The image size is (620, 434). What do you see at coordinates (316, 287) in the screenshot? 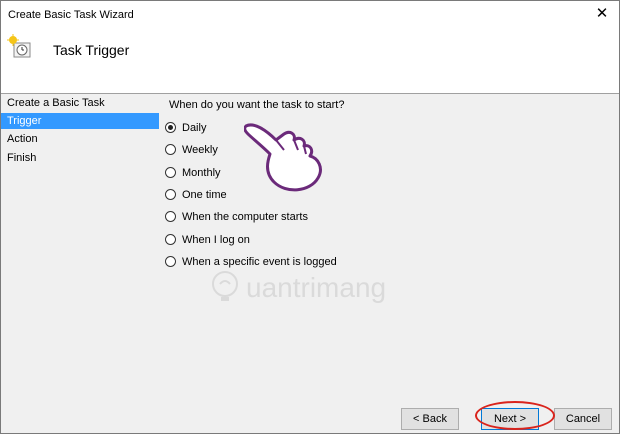
I see `watermark-text: uantrimang` at bounding box center [316, 287].